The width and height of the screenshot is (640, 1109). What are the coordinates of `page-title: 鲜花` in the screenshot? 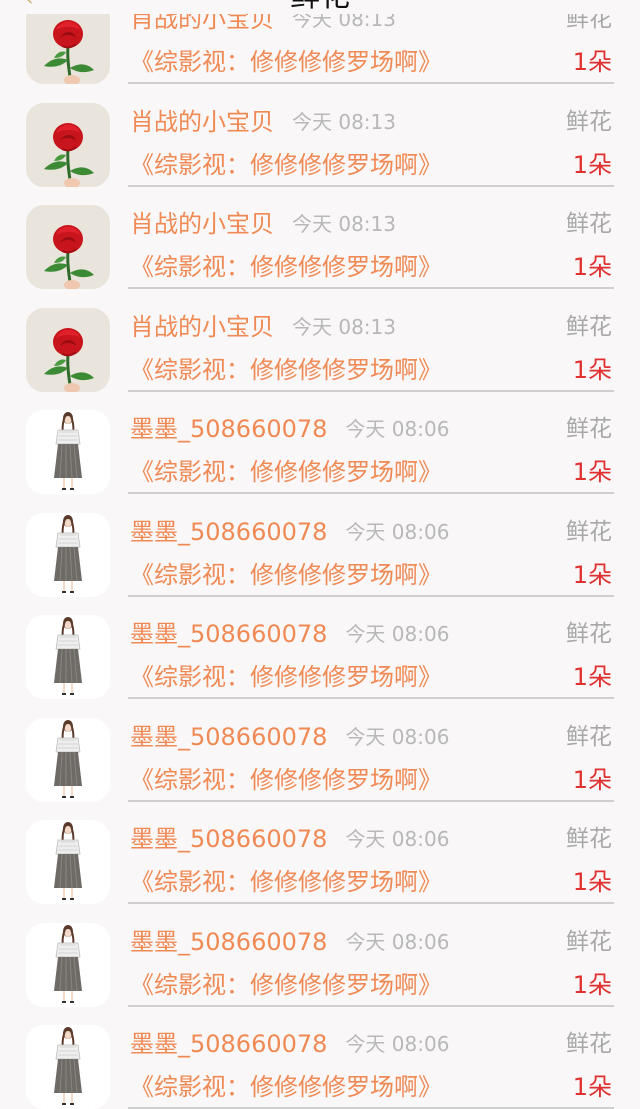 It's located at (320, 7).